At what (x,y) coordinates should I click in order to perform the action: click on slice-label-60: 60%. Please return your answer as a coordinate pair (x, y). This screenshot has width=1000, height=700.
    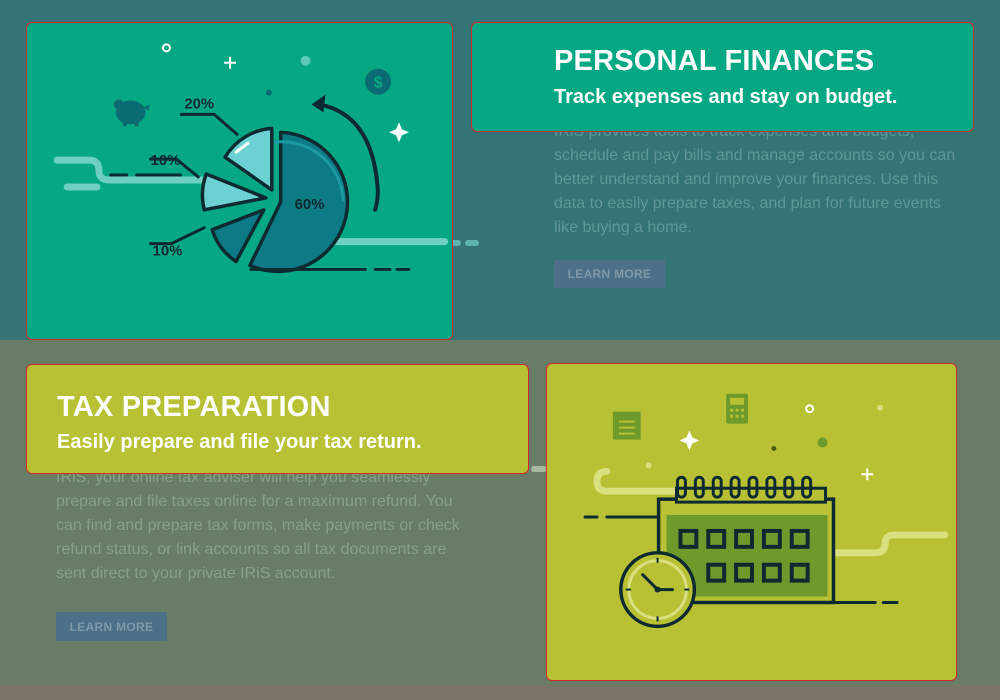
    Looking at the image, I should click on (310, 205).